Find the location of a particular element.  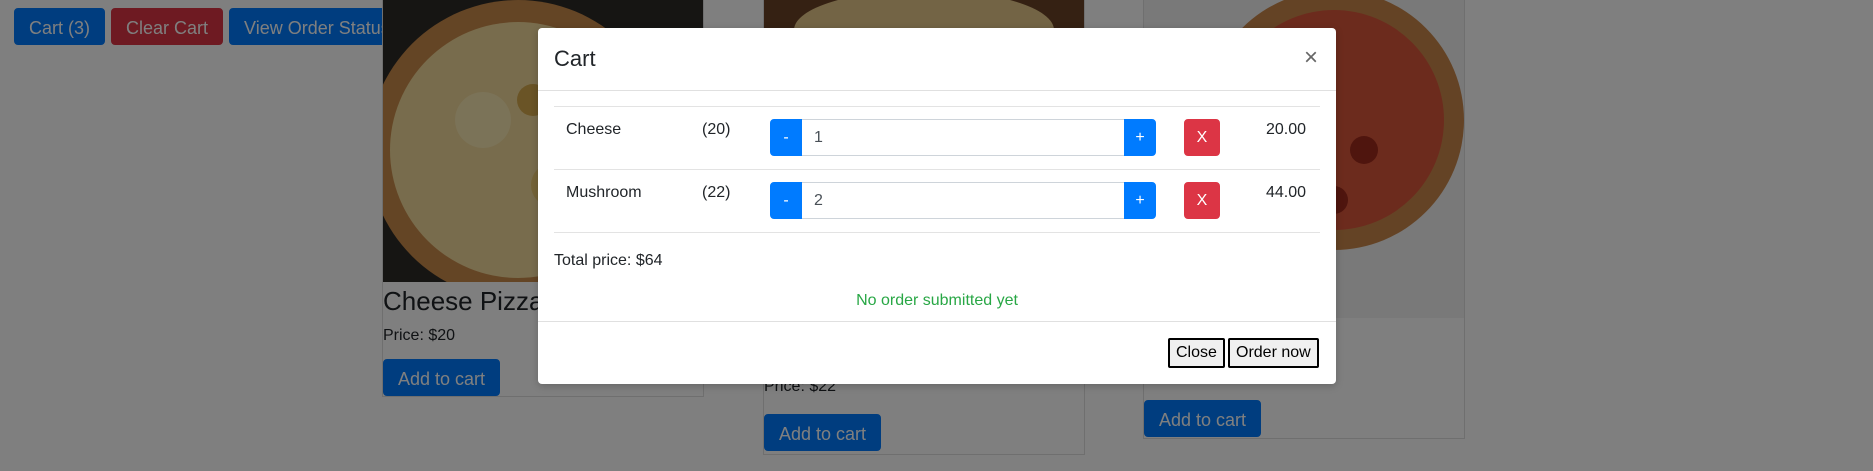

close-button: Close is located at coordinates (1196, 353).